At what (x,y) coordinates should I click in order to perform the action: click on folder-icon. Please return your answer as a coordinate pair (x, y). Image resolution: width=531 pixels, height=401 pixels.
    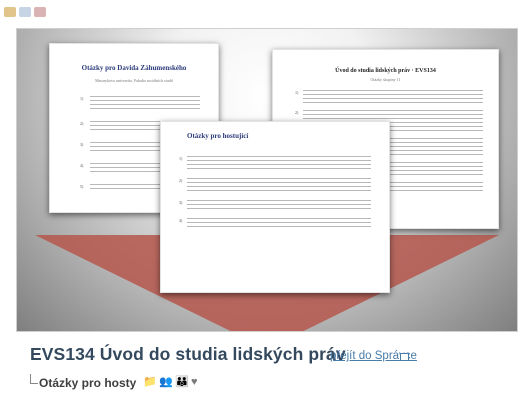
    Looking at the image, I should click on (10, 12).